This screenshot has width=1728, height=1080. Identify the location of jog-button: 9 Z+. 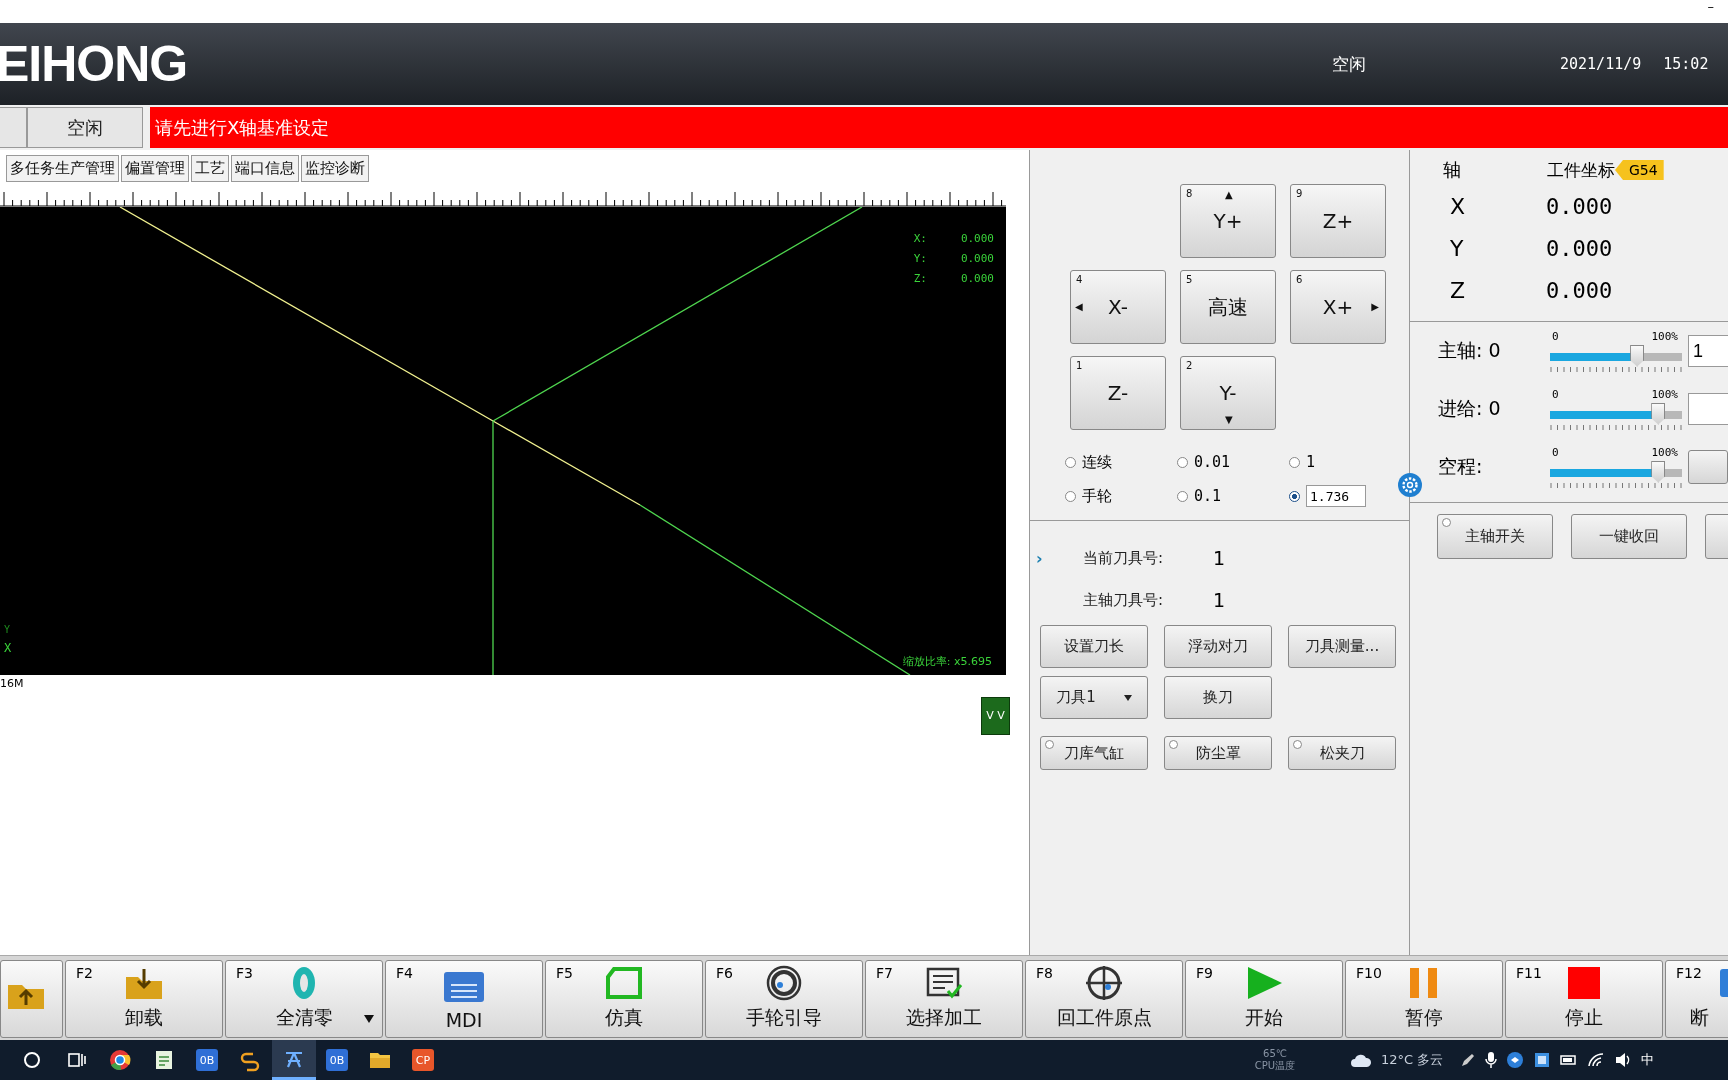
(1338, 221).